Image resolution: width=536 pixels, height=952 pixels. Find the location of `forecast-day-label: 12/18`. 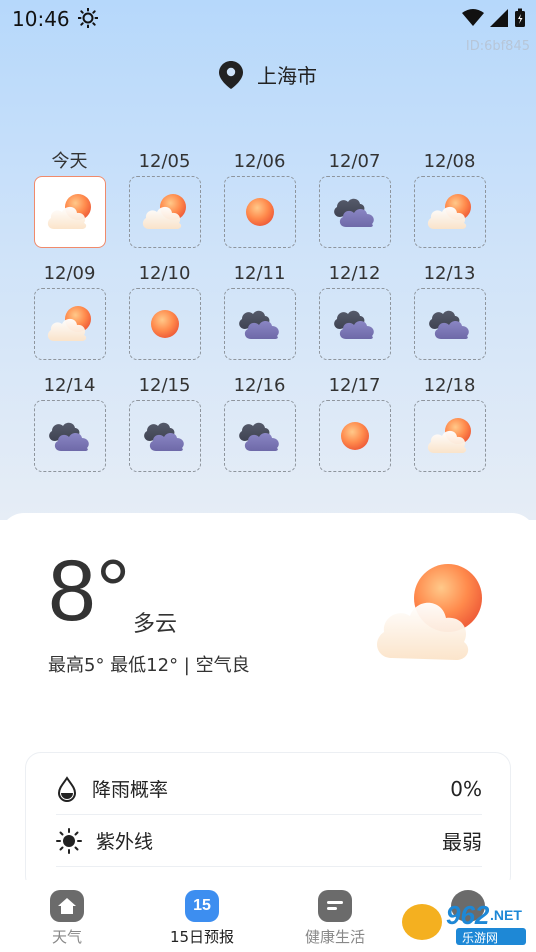

forecast-day-label: 12/18 is located at coordinates (449, 385).